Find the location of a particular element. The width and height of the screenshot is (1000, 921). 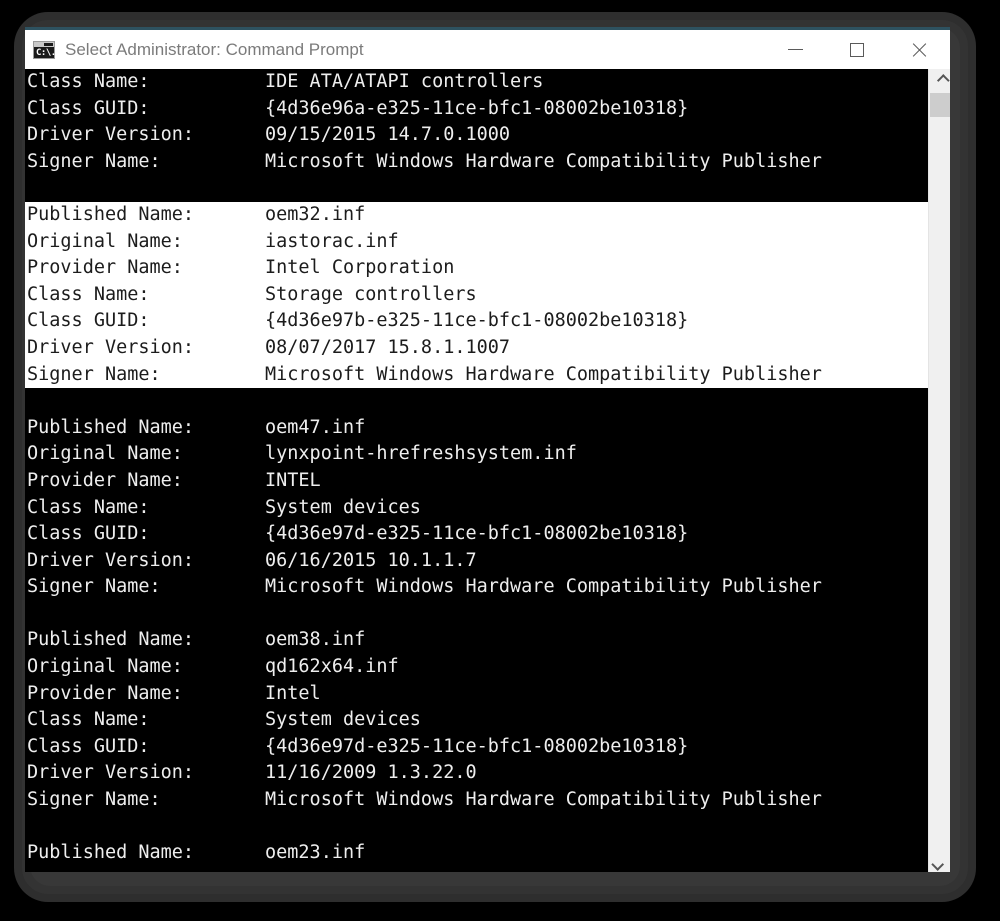

scroll-up-arrow-icon is located at coordinates (939, 80).